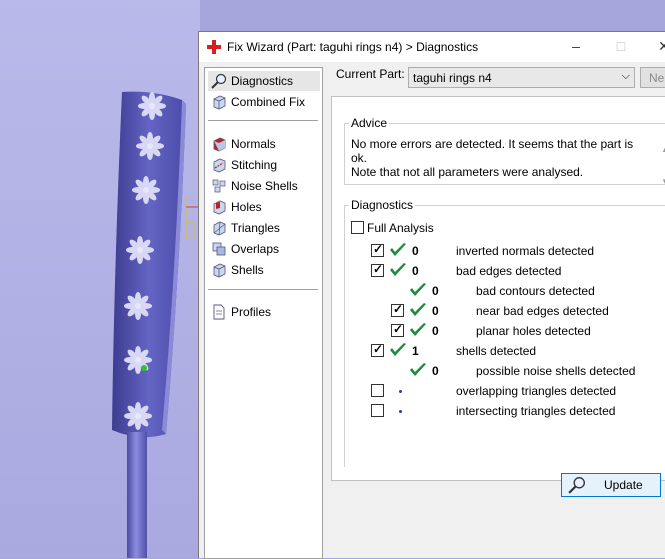  I want to click on nav-item-combined-fix: Combined Fix, so click(264, 102).